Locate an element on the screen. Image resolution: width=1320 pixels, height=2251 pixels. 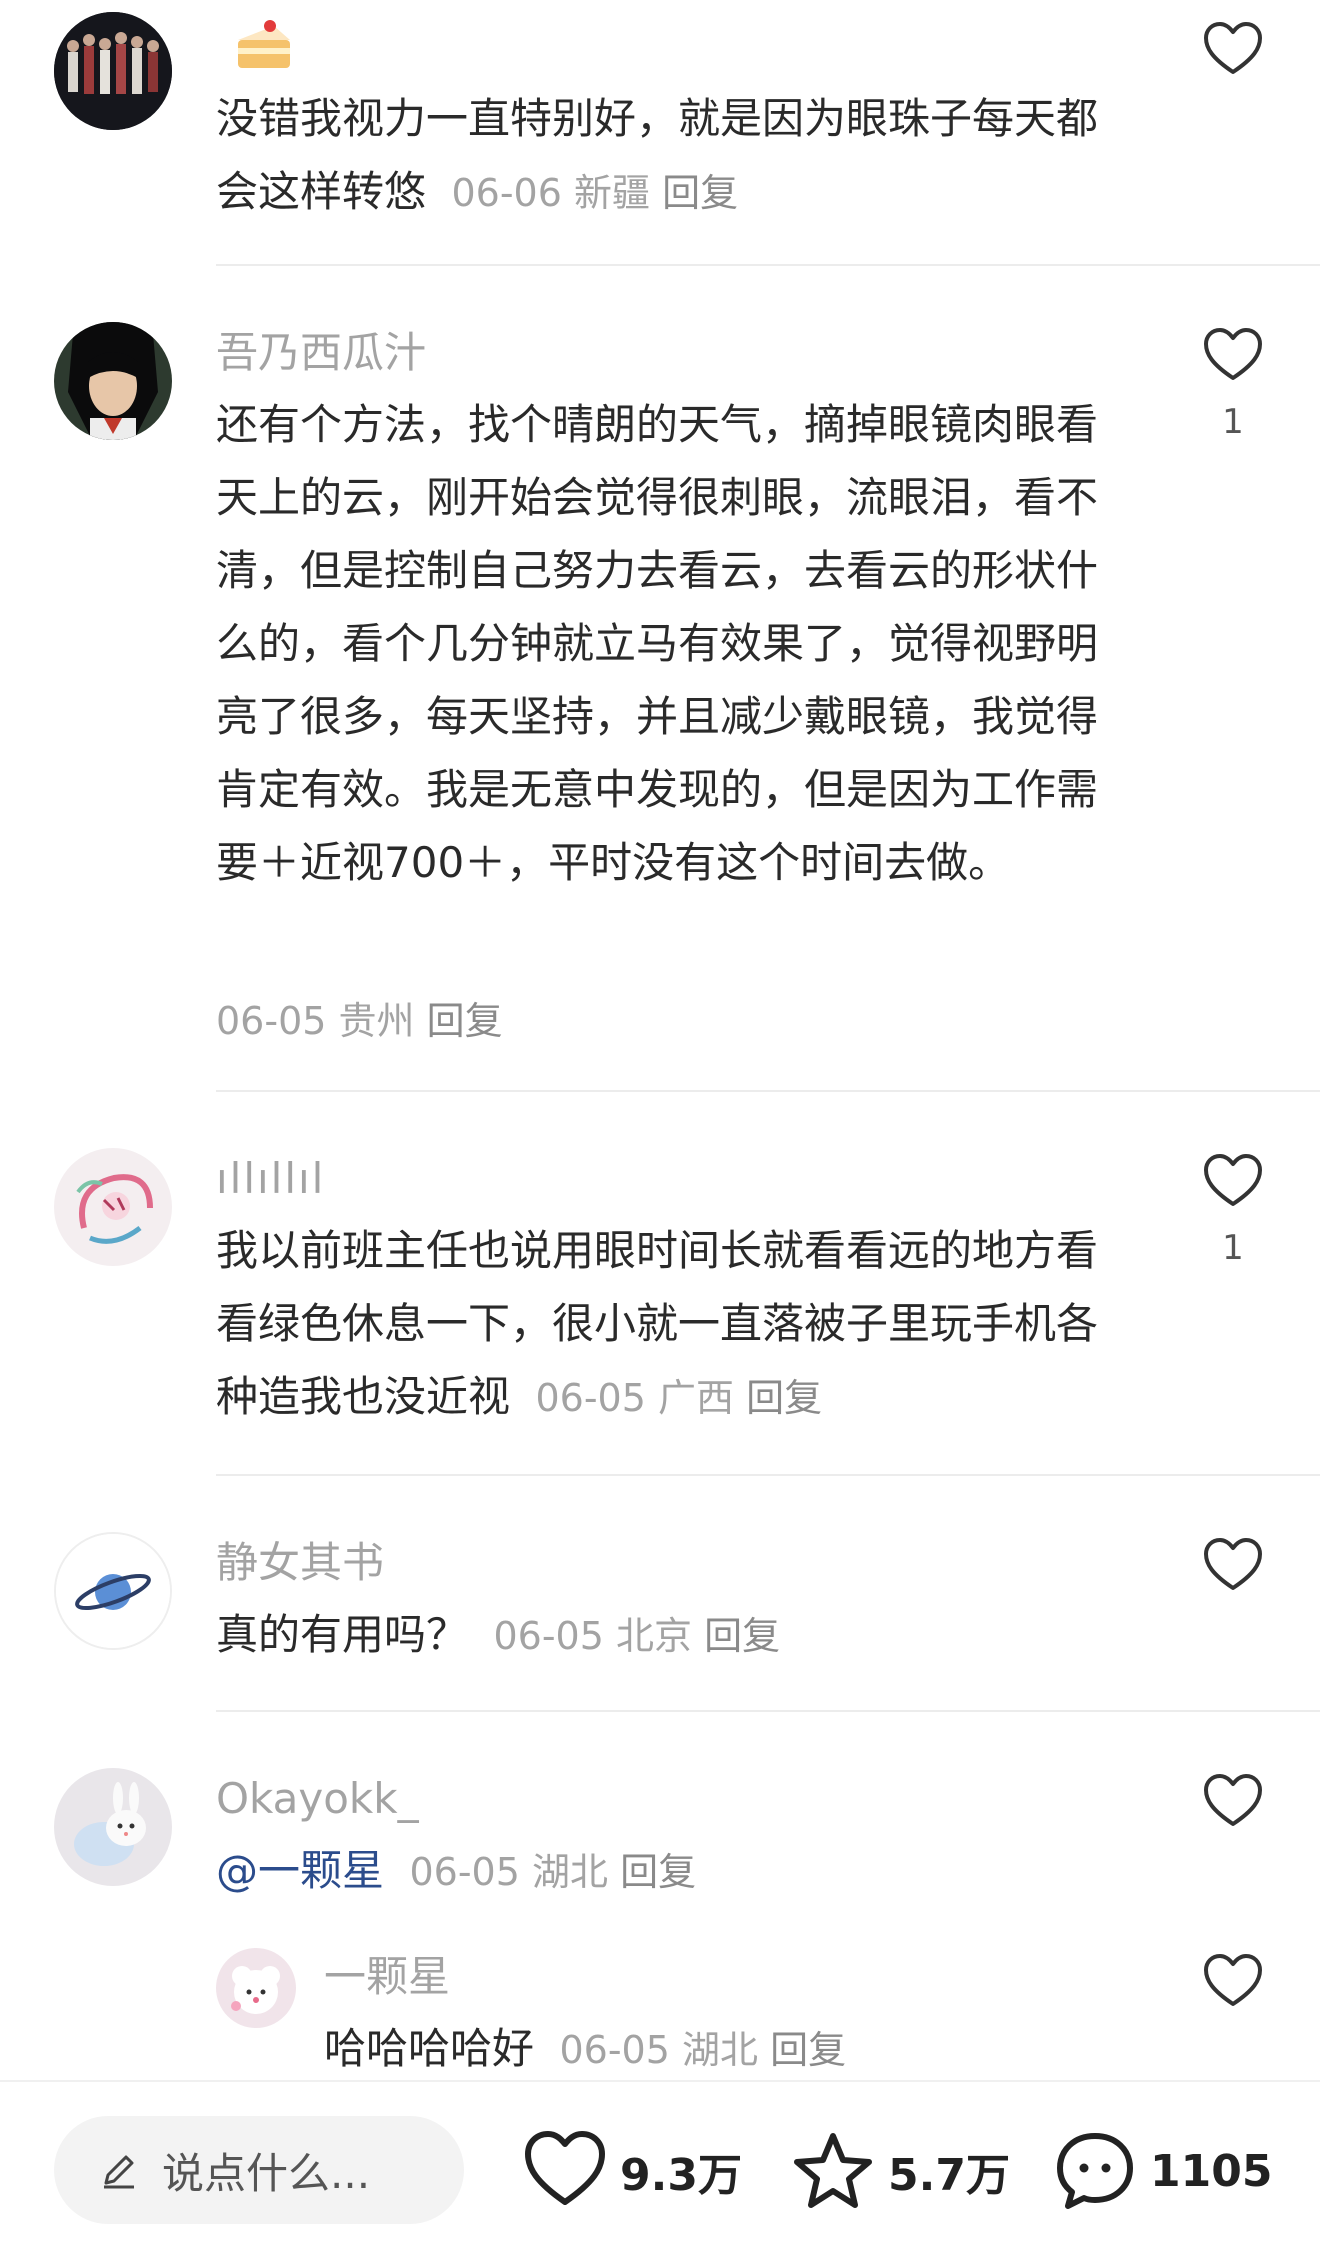
comment-meta: 06-05 贵州 回复 is located at coordinates (359, 1021).